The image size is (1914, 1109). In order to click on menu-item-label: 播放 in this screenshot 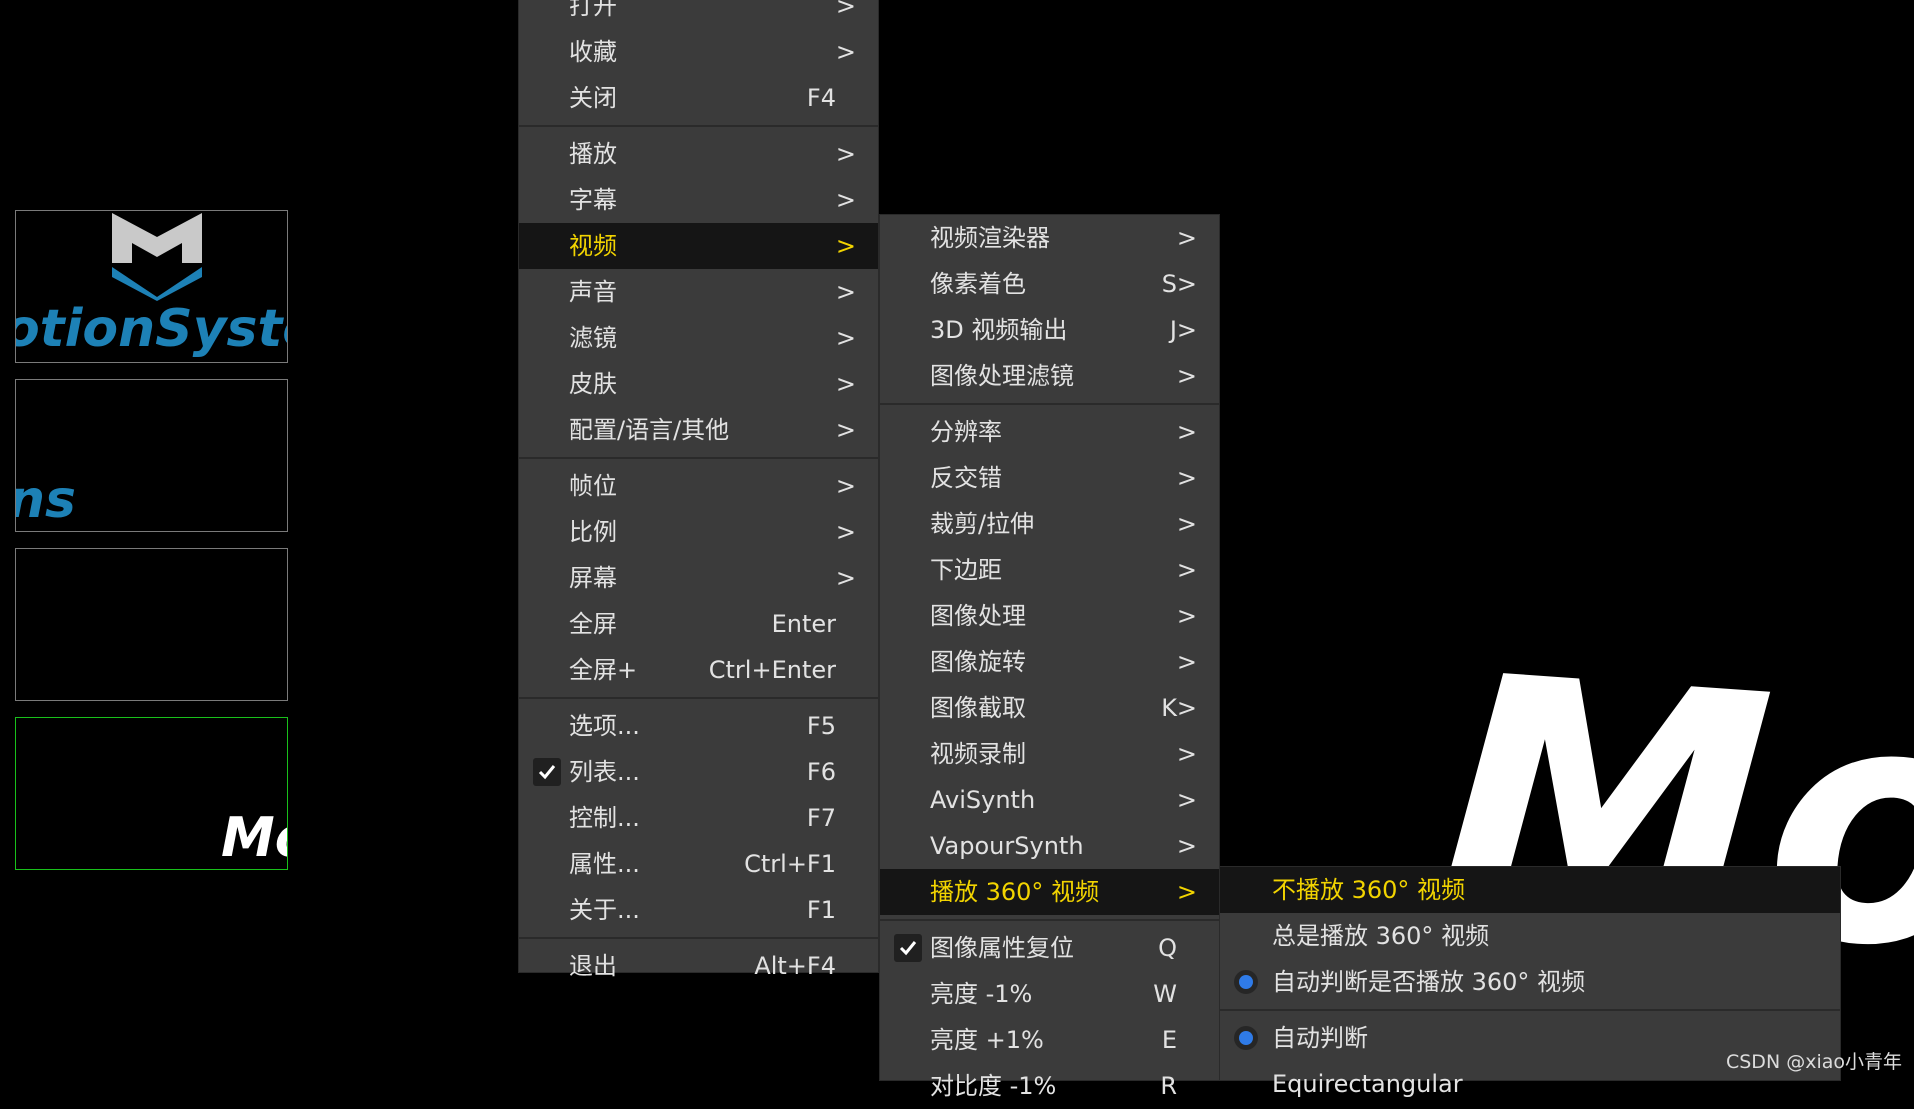, I will do `click(593, 154)`.